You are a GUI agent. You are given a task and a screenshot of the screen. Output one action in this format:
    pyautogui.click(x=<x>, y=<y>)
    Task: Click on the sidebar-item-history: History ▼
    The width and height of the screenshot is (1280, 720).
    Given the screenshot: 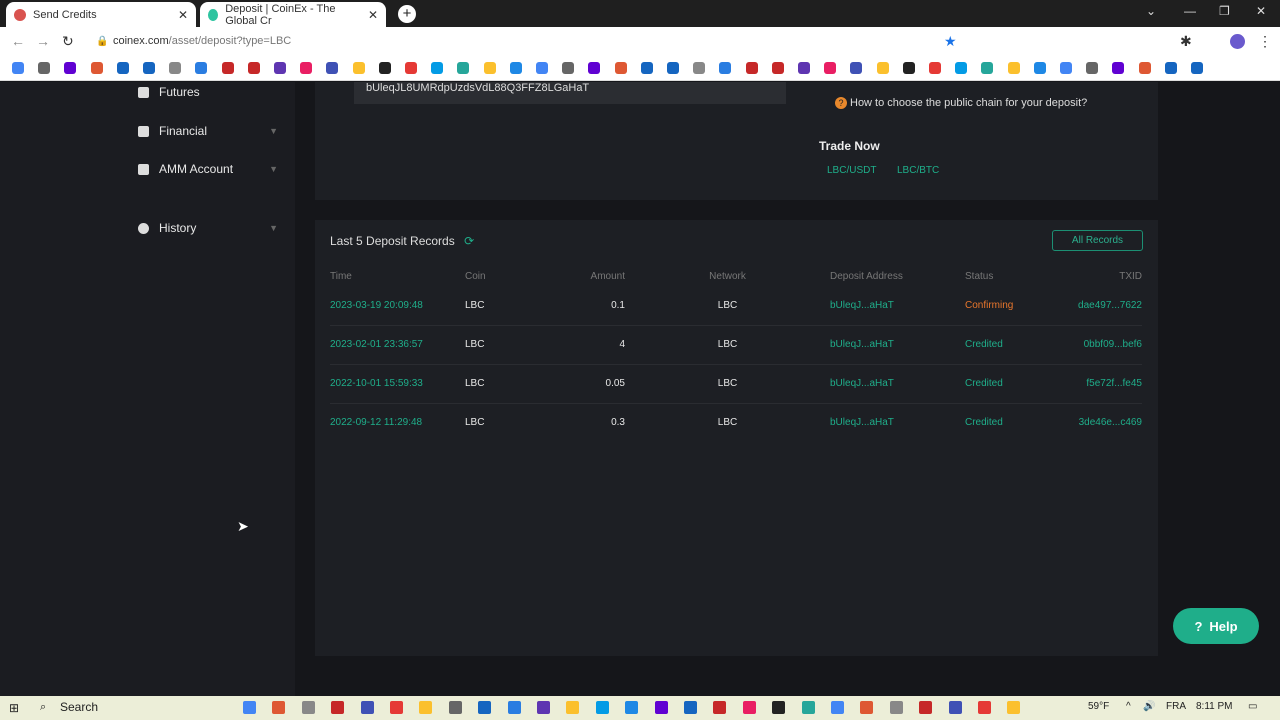 What is the action you would take?
    pyautogui.click(x=208, y=228)
    